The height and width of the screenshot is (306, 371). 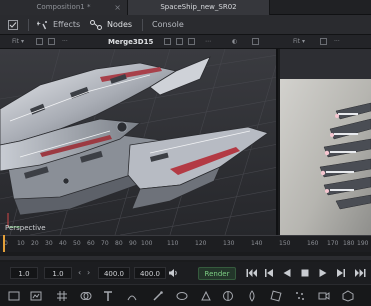 I want to click on checkbox-icon, so click(x=13, y=25).